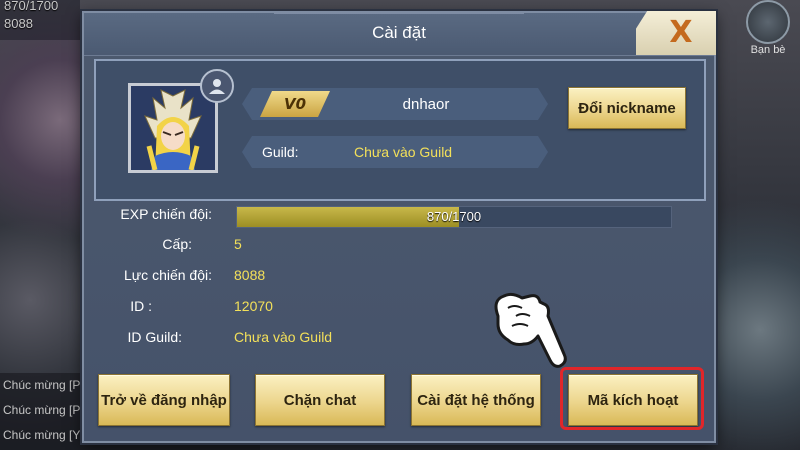 This screenshot has height=450, width=800. What do you see at coordinates (476, 400) in the screenshot?
I see `system-settings-button: Cài đặt hệ thống` at bounding box center [476, 400].